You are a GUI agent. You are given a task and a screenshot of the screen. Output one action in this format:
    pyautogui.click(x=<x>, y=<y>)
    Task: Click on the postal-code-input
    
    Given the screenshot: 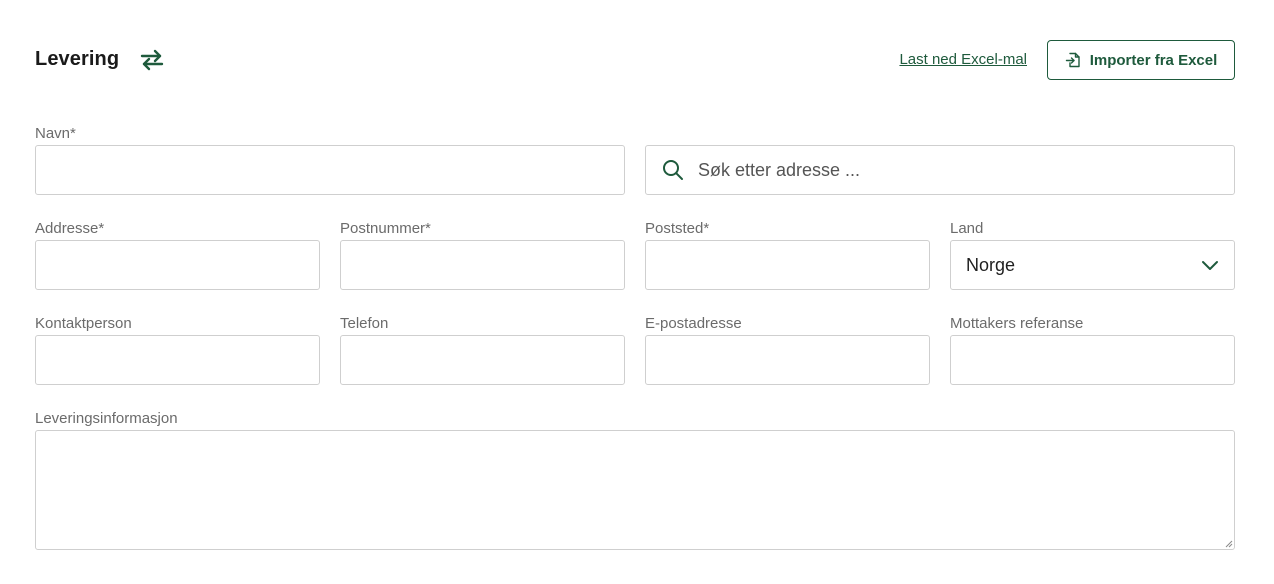 What is the action you would take?
    pyautogui.click(x=482, y=265)
    